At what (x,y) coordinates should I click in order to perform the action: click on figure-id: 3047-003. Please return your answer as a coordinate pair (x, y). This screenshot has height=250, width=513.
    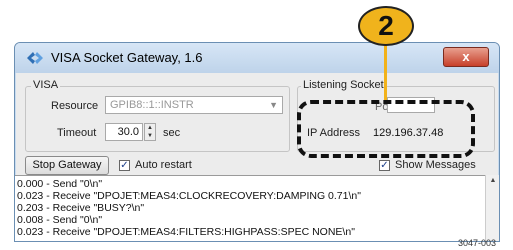
    Looking at the image, I should click on (477, 243).